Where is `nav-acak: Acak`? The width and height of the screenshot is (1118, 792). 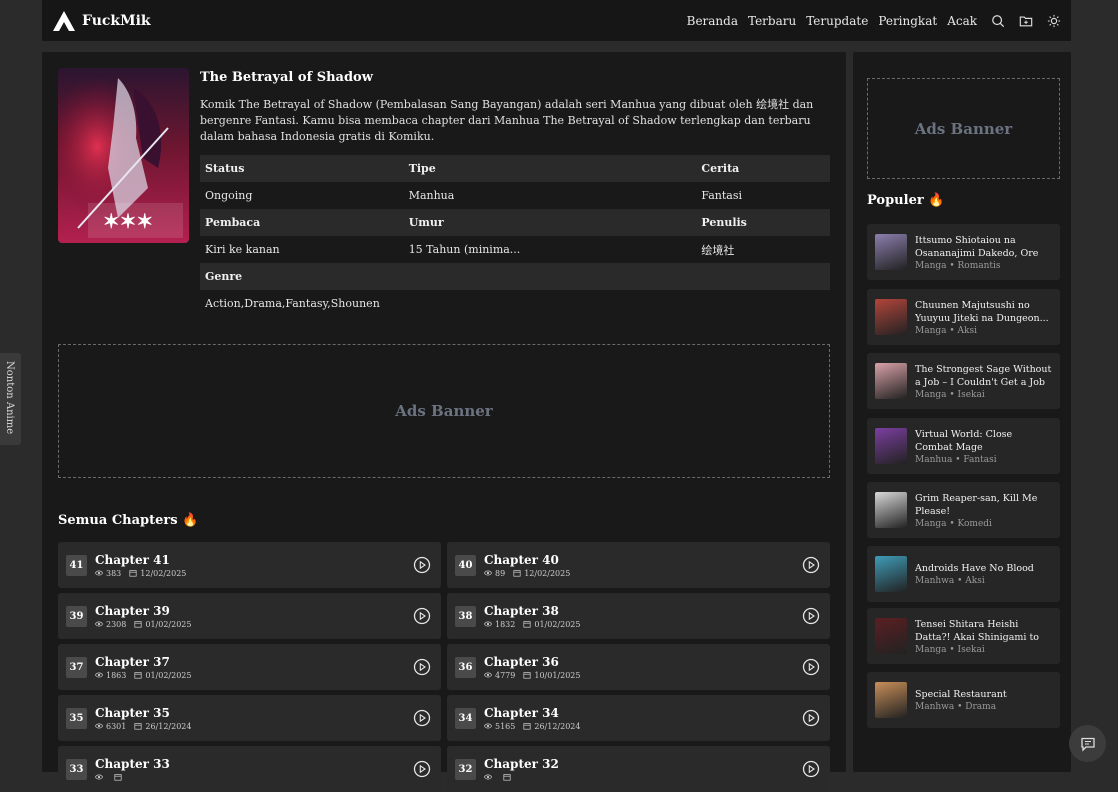
nav-acak: Acak is located at coordinates (962, 21).